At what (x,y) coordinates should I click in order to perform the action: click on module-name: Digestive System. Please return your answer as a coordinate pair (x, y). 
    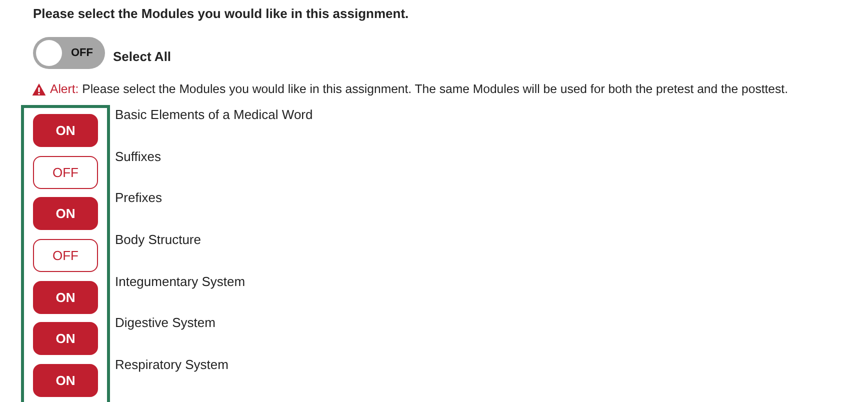
    Looking at the image, I should click on (165, 322).